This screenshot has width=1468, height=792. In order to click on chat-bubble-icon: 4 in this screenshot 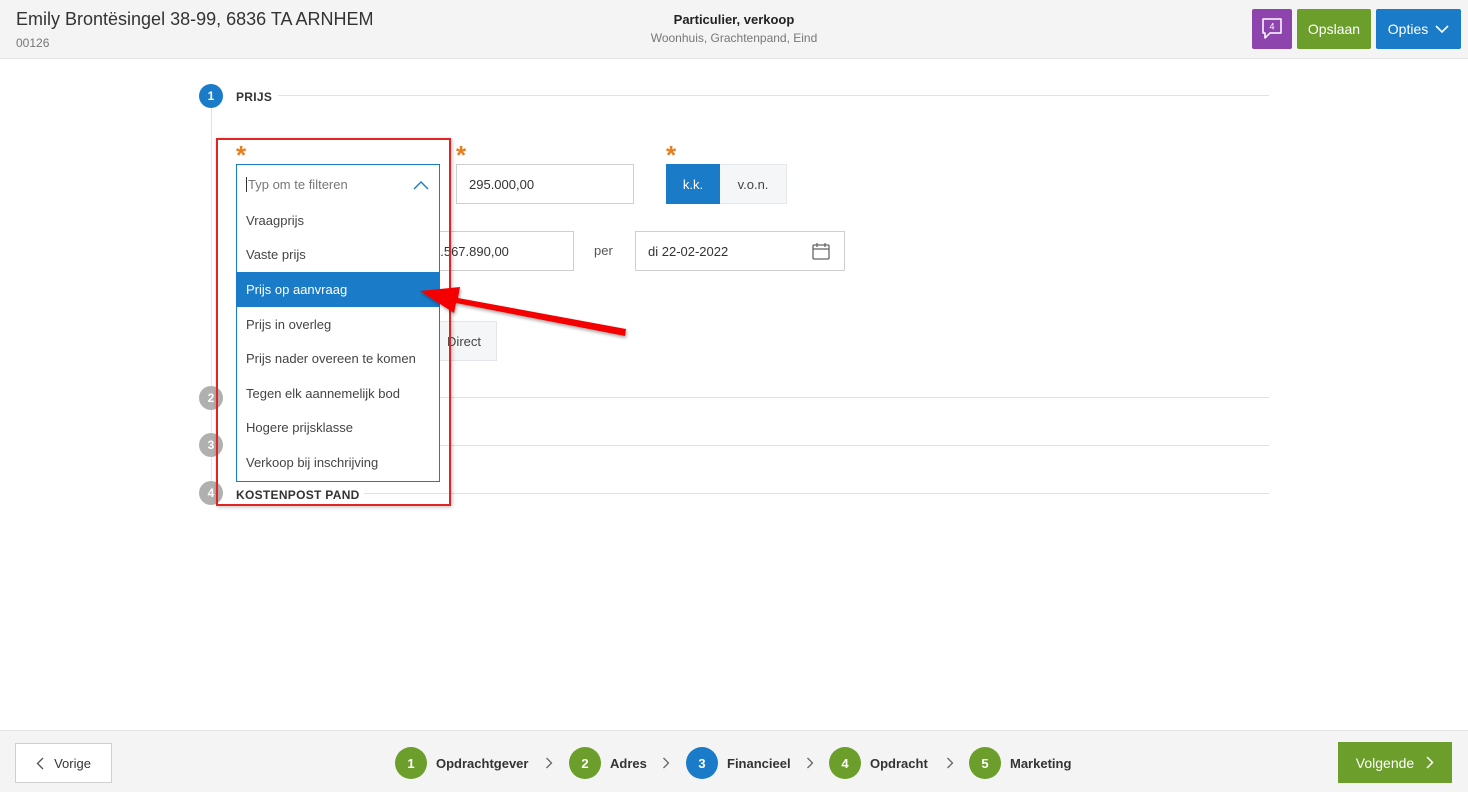, I will do `click(1272, 28)`.